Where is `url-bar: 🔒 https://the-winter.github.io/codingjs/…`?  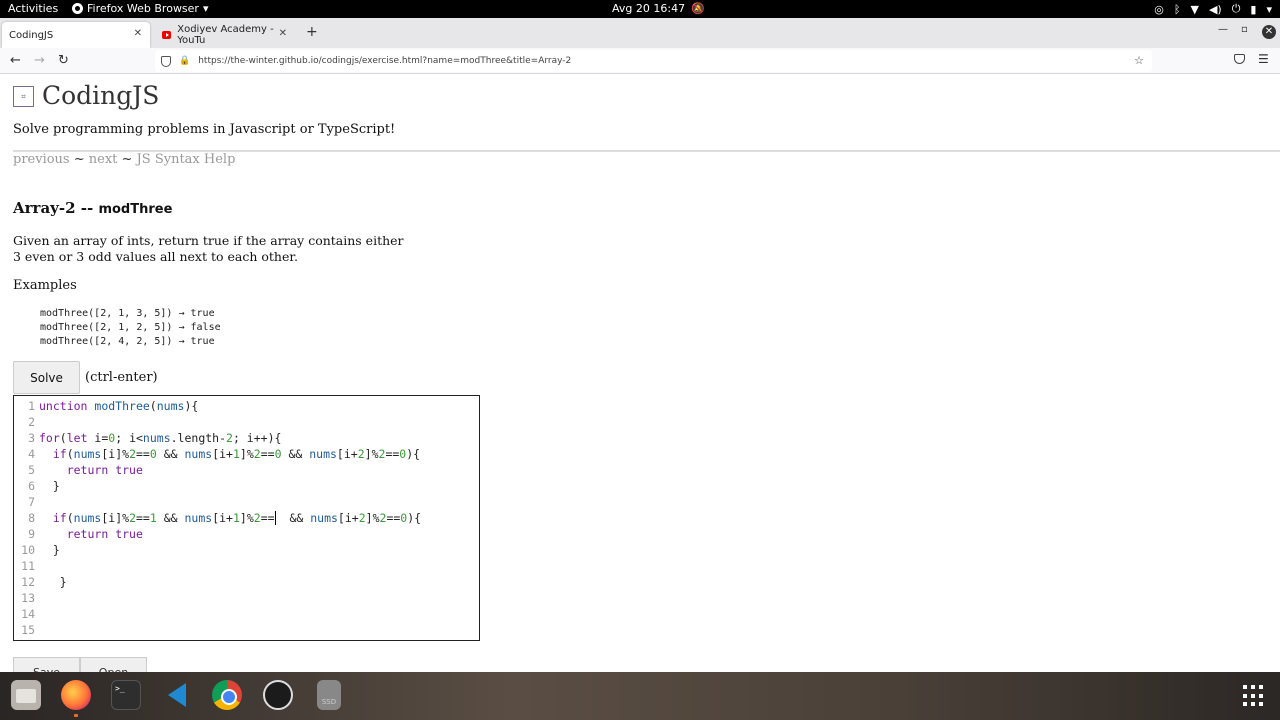
url-bar: 🔒 https://the-winter.github.io/codingjs/… is located at coordinates (653, 61).